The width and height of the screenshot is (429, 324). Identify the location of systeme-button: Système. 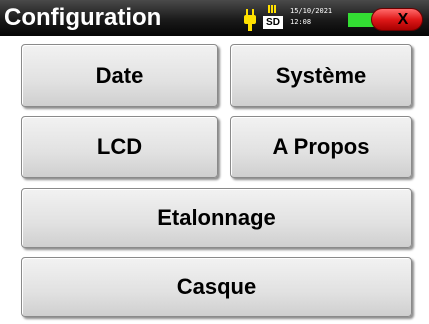
(321, 75).